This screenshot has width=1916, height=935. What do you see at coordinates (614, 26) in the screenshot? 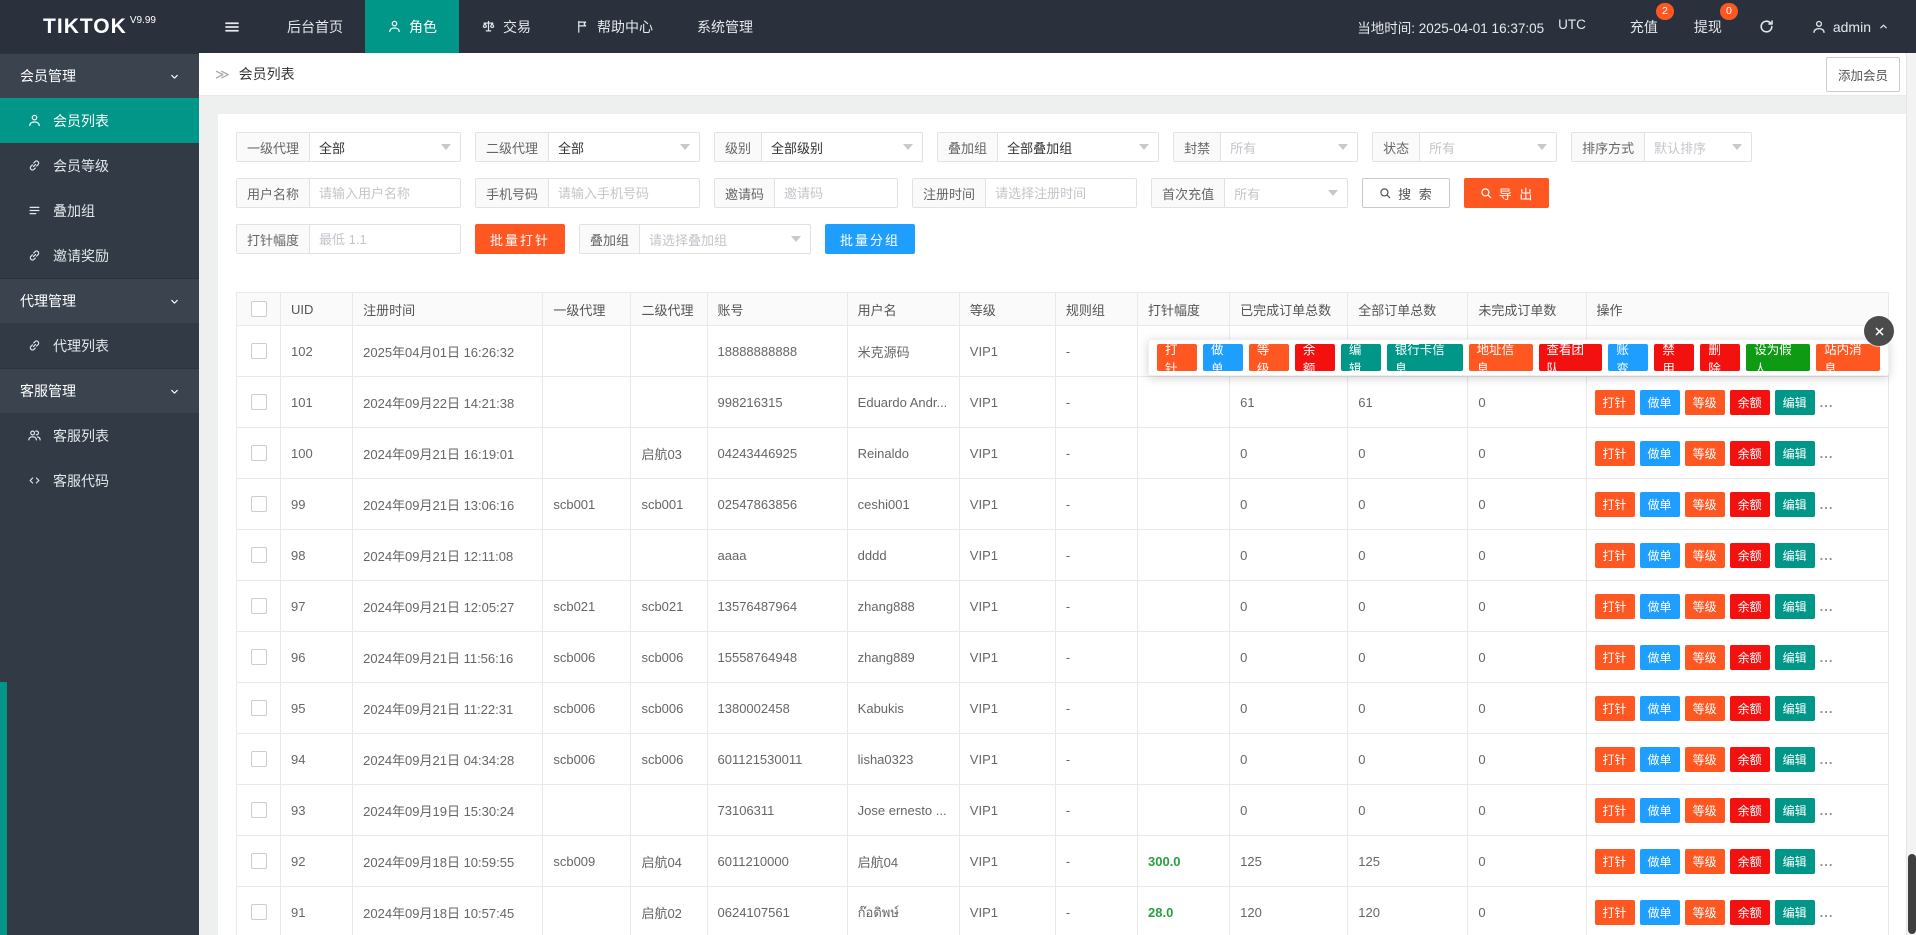
I see `nav-item-help-center: 帮助中心` at bounding box center [614, 26].